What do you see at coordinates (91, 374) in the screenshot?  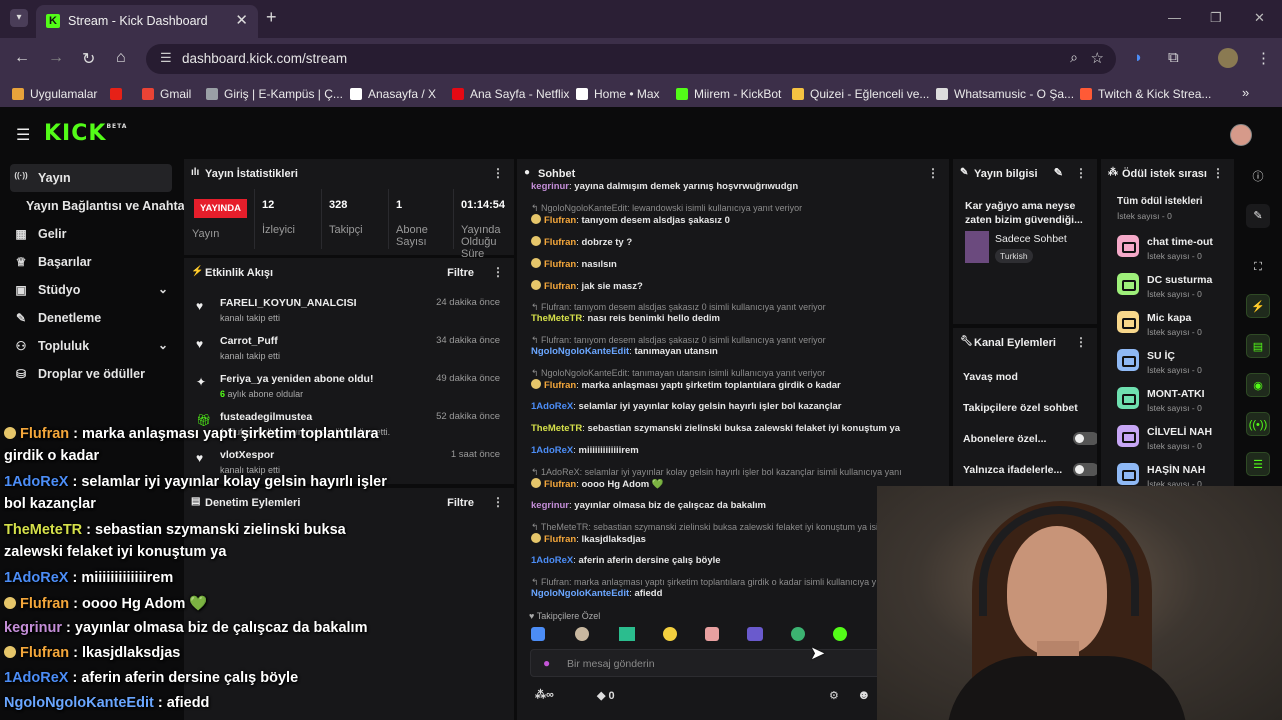 I see `sidebar-item: ⛁ Droplar ve ödüller` at bounding box center [91, 374].